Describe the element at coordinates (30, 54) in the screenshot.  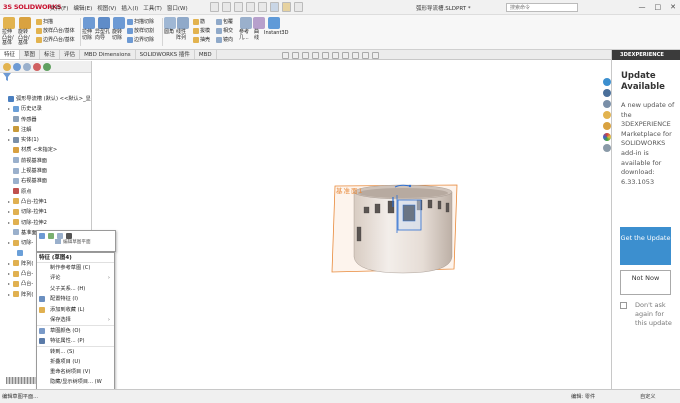
I see `tab-1: 草图` at that location.